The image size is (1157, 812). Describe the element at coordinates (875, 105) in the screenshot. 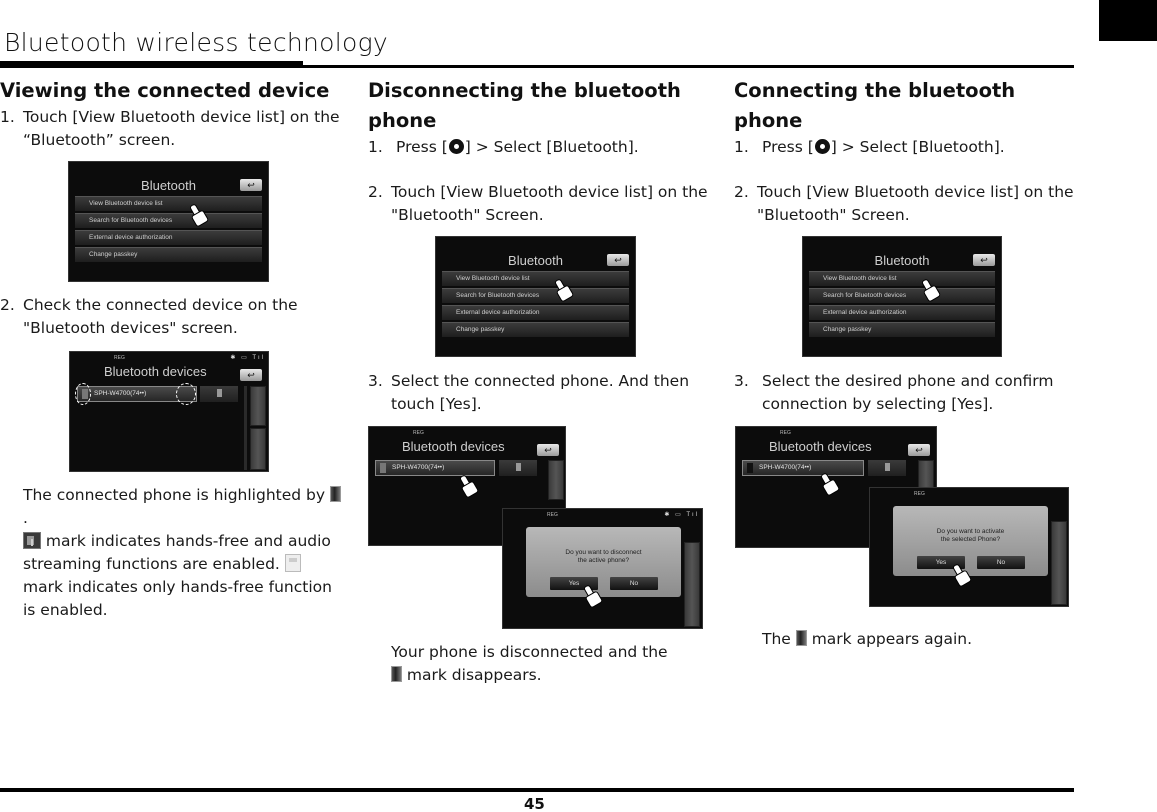

I see `section-title: Connecting the bluetooth phone` at that location.